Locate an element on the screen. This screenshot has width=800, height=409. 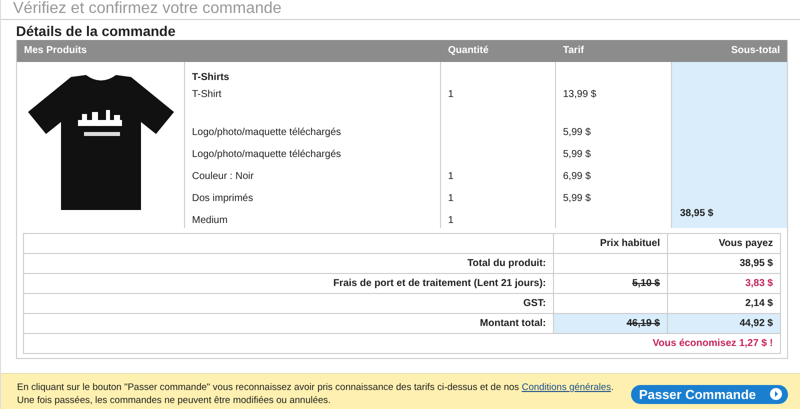
regular-price-cell: 5,10 $ is located at coordinates (611, 284).